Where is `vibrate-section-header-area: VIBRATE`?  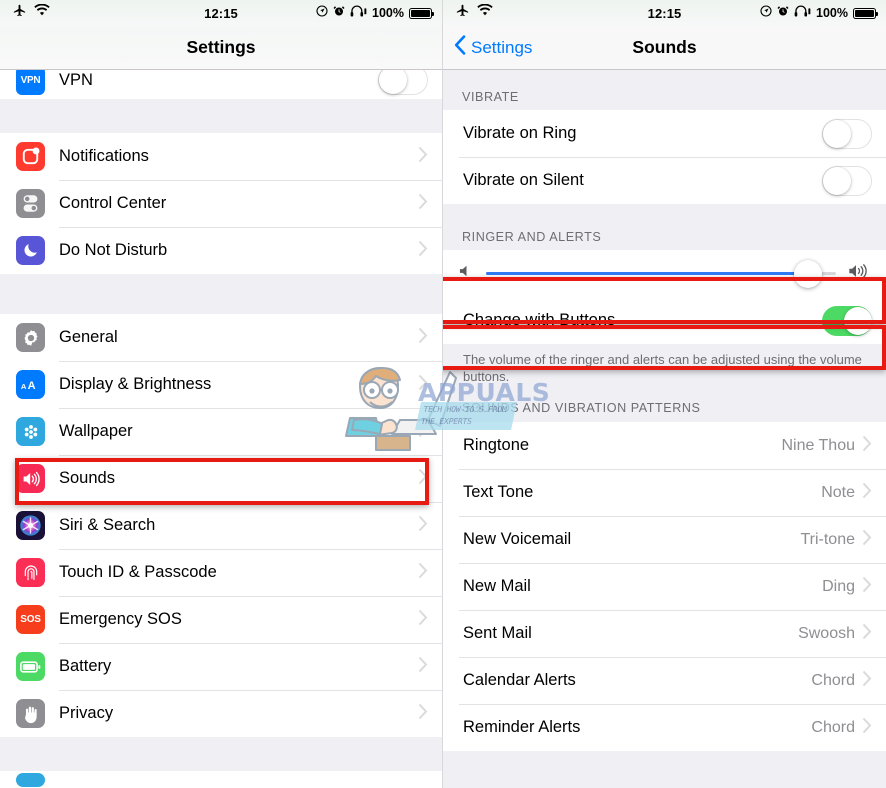 vibrate-section-header-area: VIBRATE is located at coordinates (664, 90).